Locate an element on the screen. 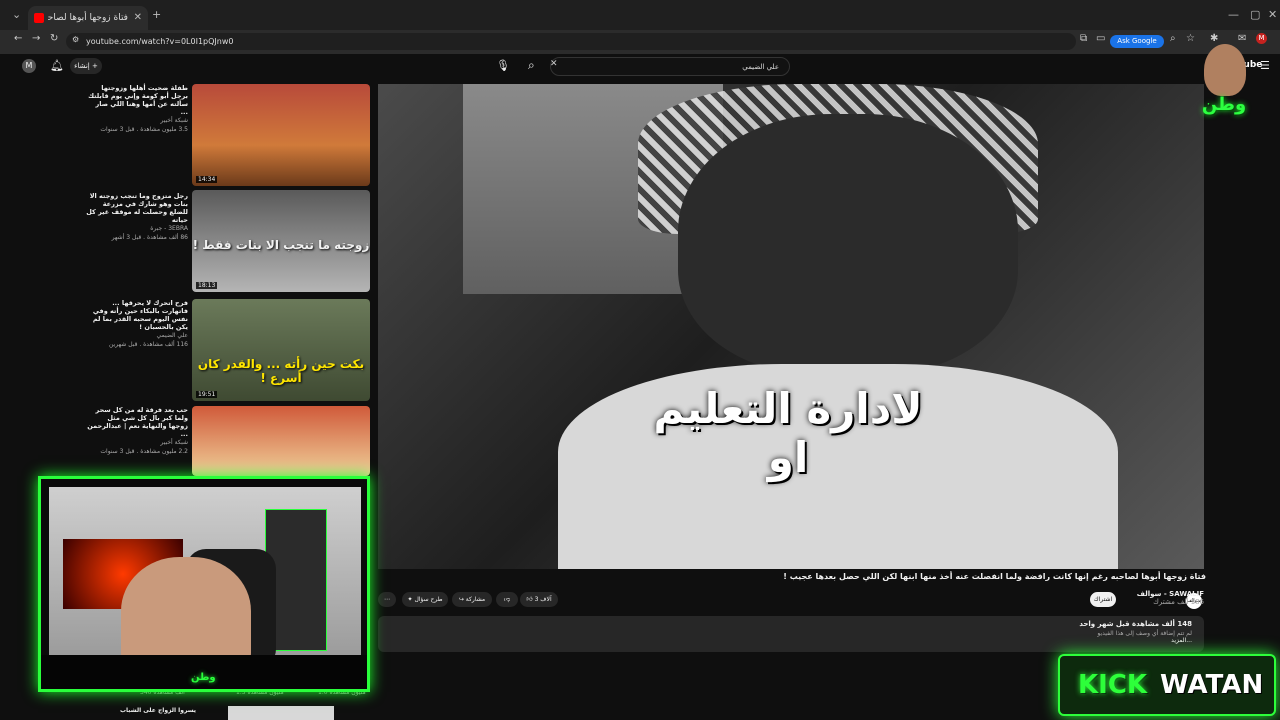  ask-question-button: ✦ طرح سؤال is located at coordinates (425, 599).